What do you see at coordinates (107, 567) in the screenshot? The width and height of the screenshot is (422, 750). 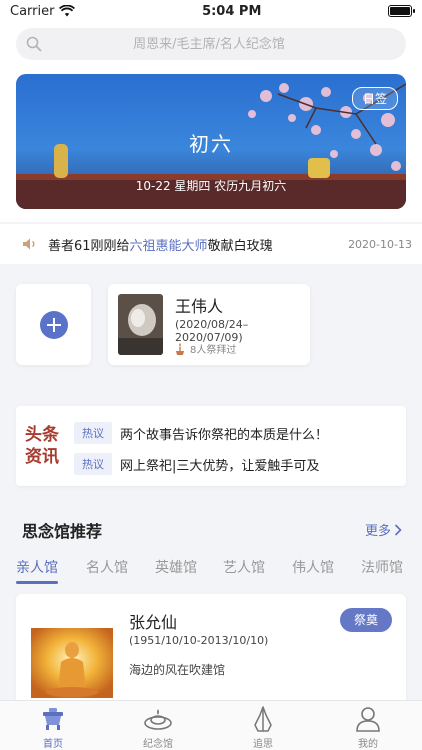 I see `tab-celebrity: 名人馆` at bounding box center [107, 567].